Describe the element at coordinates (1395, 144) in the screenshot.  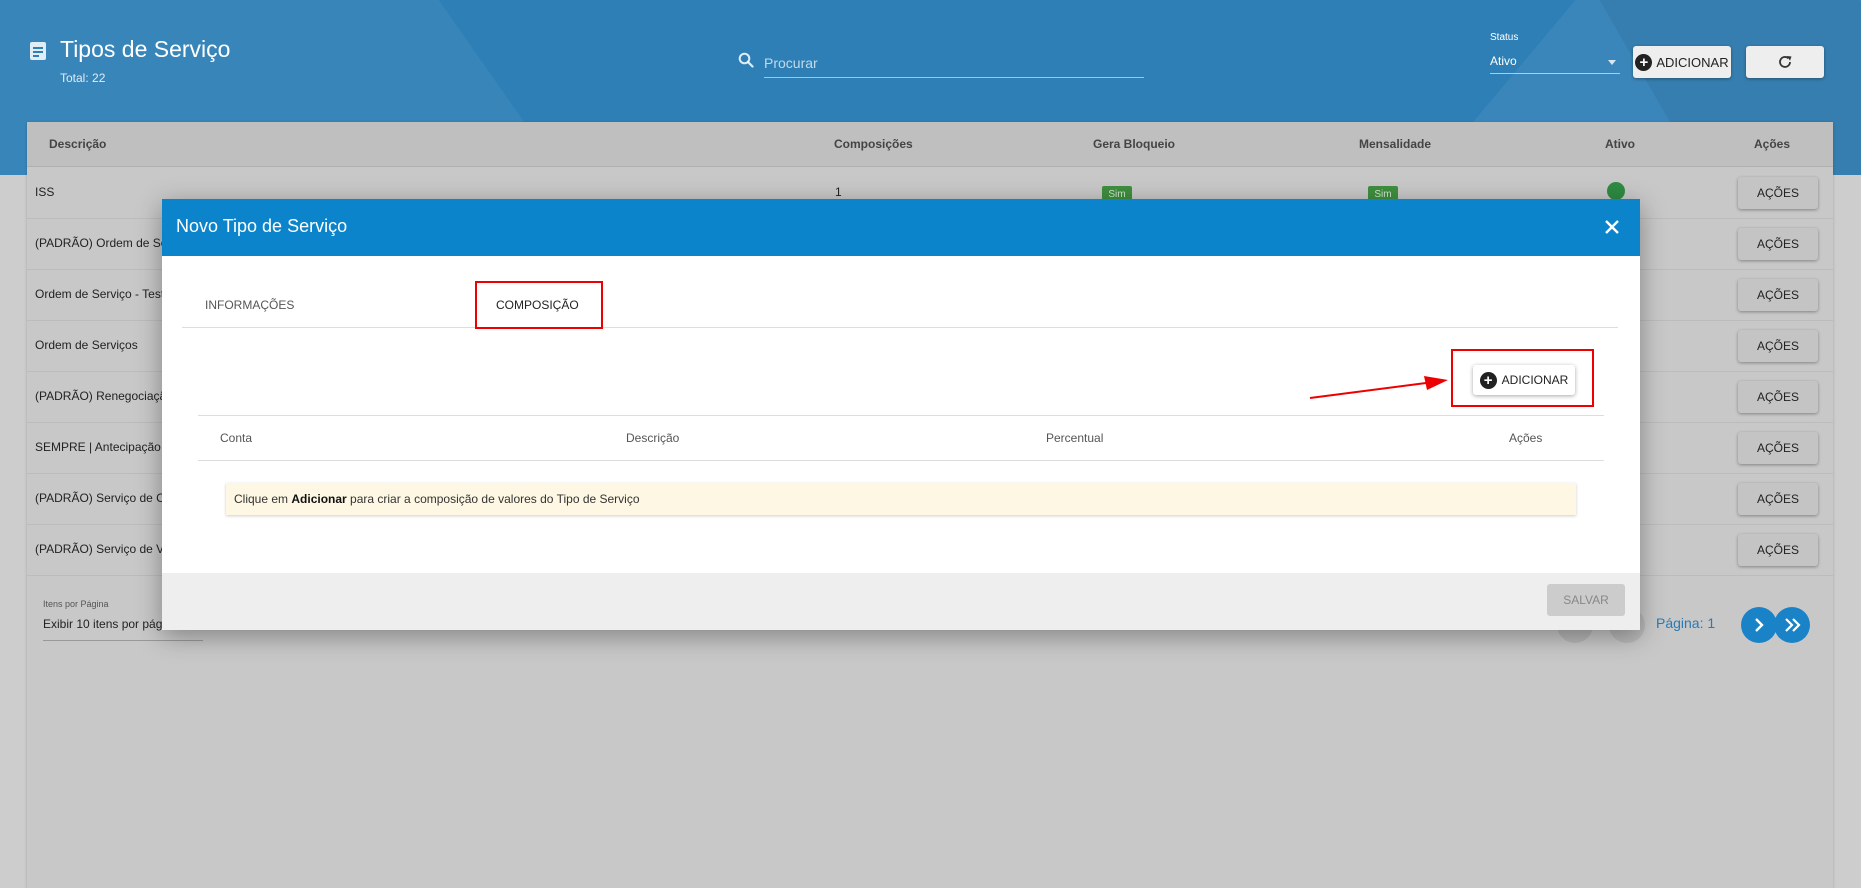
I see `column-mensalidade: Mensalidade` at that location.